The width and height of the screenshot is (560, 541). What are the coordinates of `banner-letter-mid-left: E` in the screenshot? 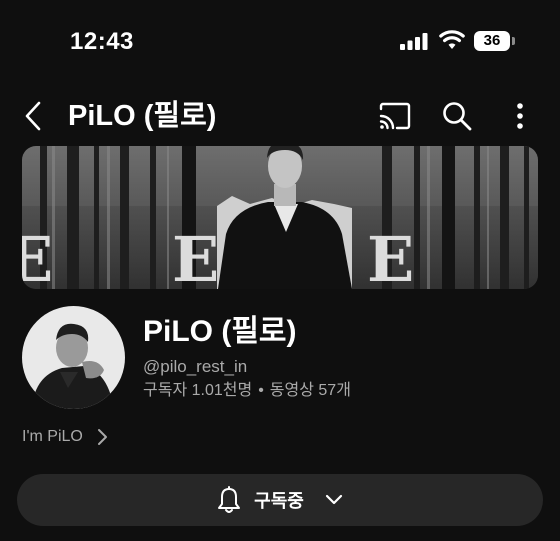 It's located at (195, 256).